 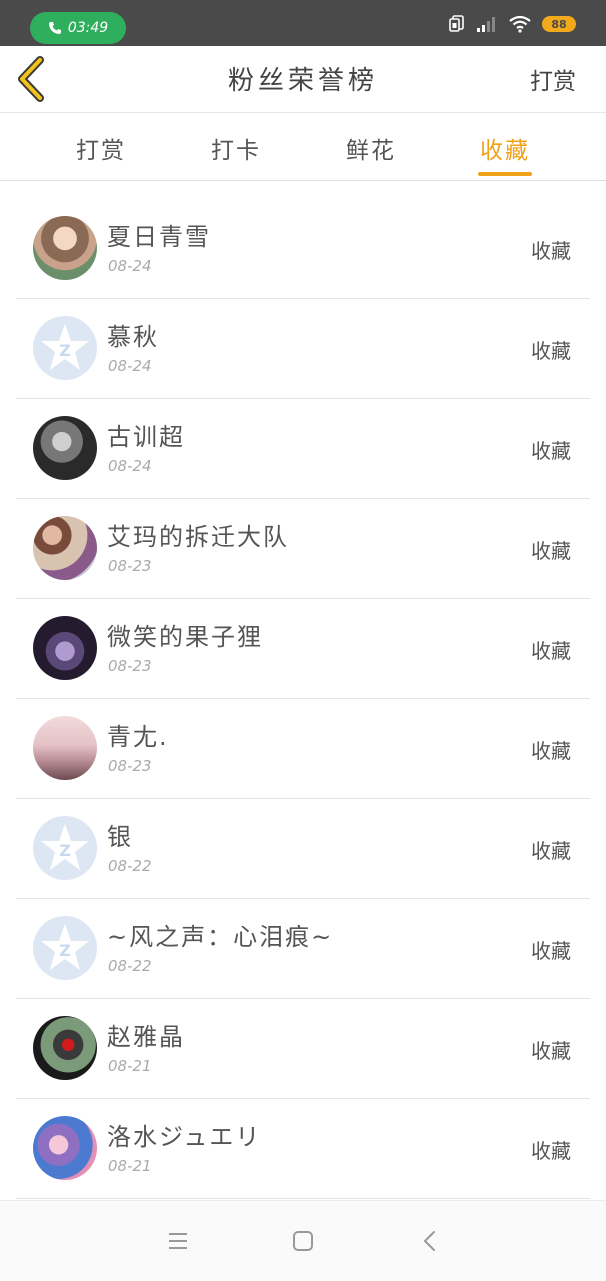 What do you see at coordinates (220, 937) in the screenshot?
I see `fan-name: ~风之声：心泪痕~` at bounding box center [220, 937].